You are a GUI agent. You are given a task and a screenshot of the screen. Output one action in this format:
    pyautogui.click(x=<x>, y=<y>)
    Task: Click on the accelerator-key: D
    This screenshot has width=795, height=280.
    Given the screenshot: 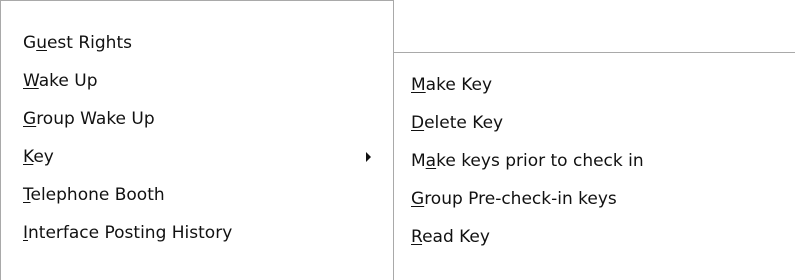 What is the action you would take?
    pyautogui.click(x=418, y=123)
    